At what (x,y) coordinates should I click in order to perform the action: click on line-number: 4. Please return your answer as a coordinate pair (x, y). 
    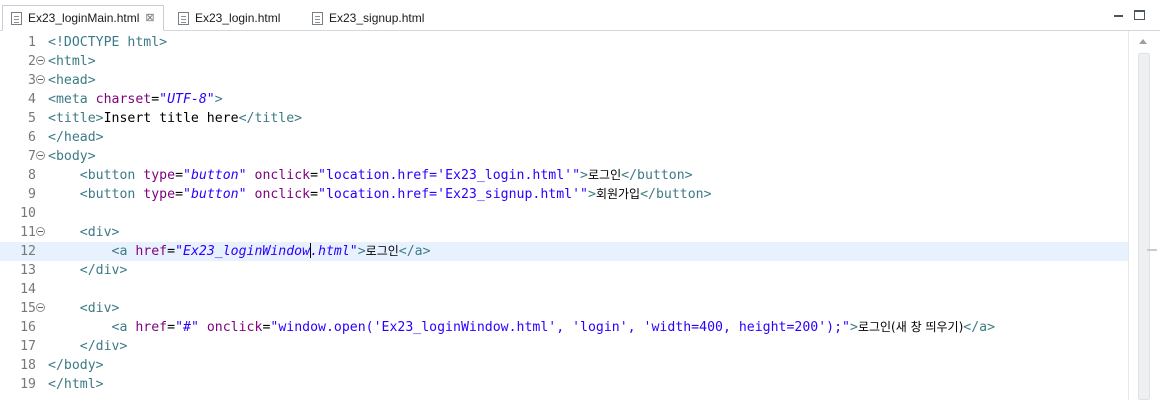
    Looking at the image, I should click on (32, 99).